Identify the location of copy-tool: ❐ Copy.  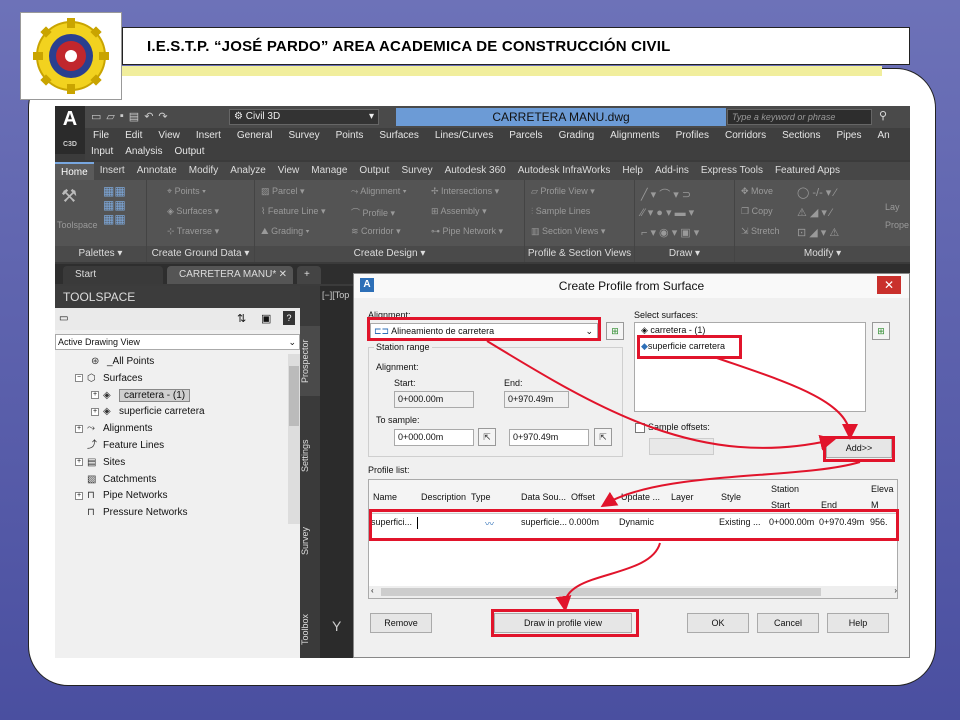
(757, 211).